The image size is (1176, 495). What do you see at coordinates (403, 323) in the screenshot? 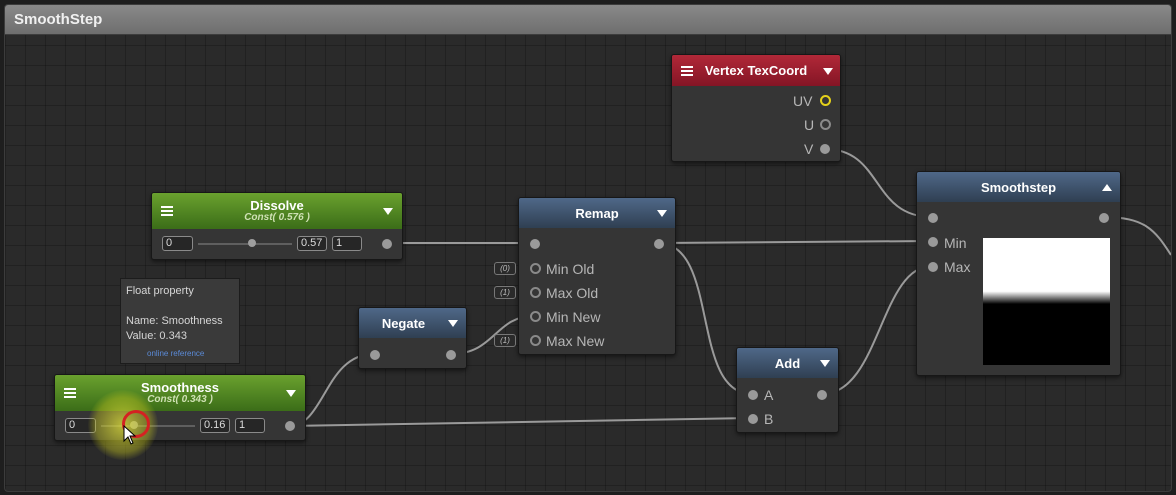
I see `node-title: Negate` at bounding box center [403, 323].